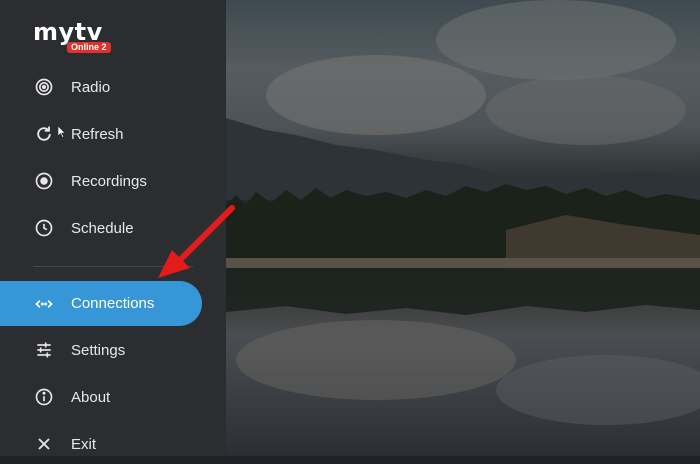  Describe the element at coordinates (62, 132) in the screenshot. I see `mouse-cursor-icon` at that location.